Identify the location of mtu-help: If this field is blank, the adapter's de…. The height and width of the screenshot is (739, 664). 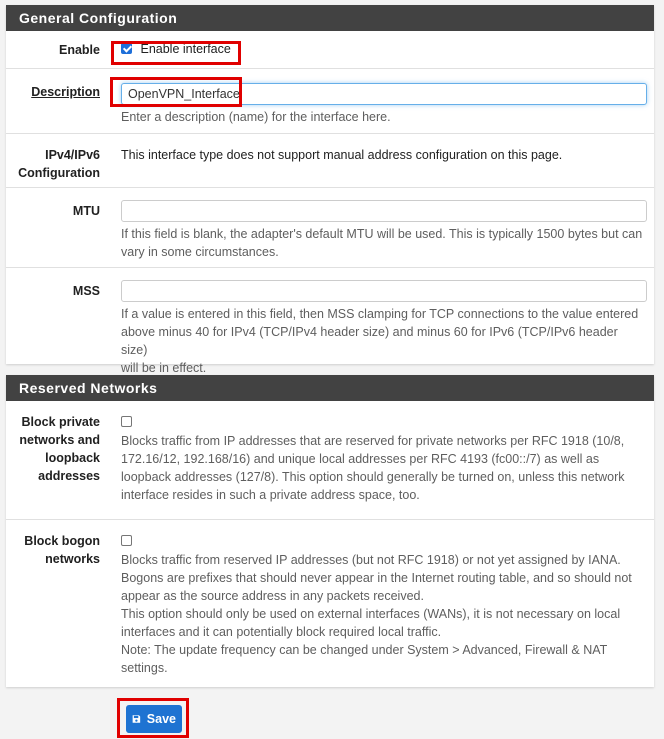
(383, 243).